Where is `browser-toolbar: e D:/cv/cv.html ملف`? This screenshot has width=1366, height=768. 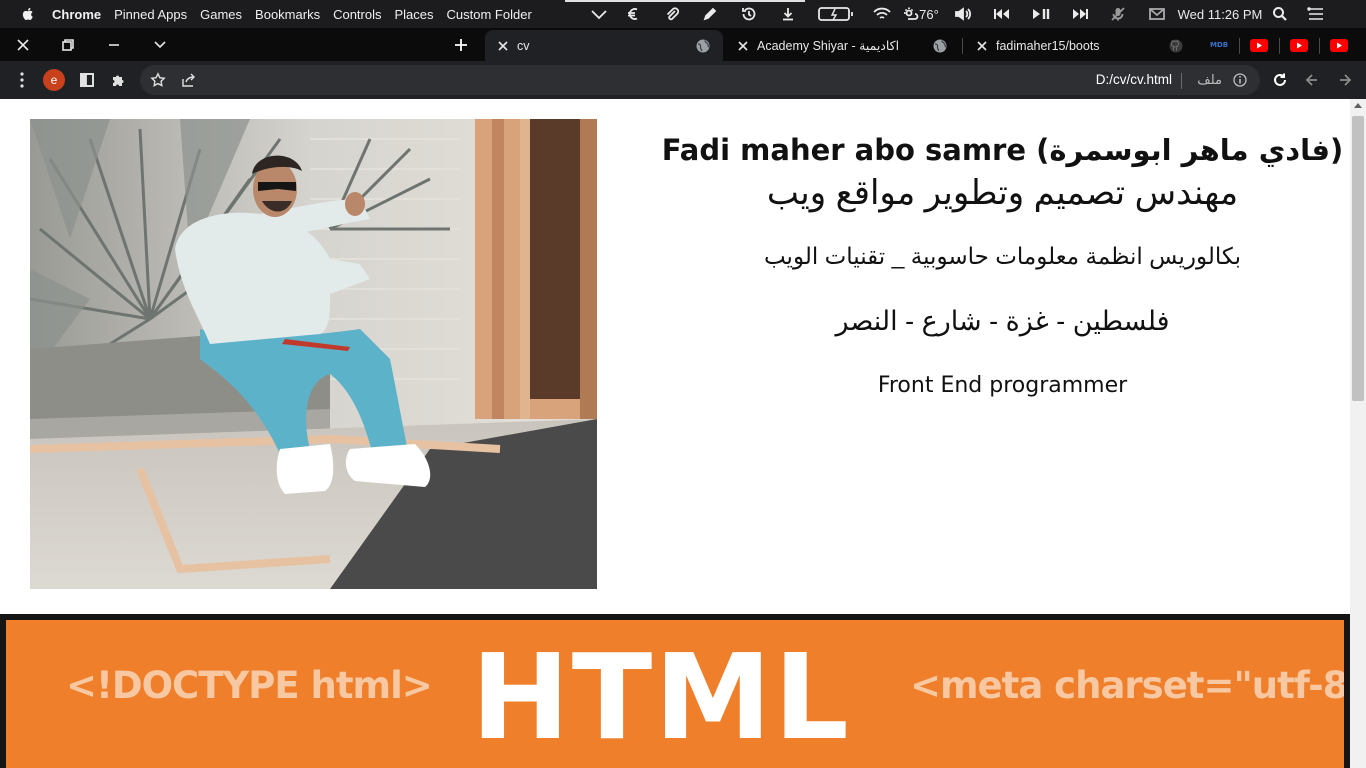 browser-toolbar: e D:/cv/cv.html ملف is located at coordinates (683, 80).